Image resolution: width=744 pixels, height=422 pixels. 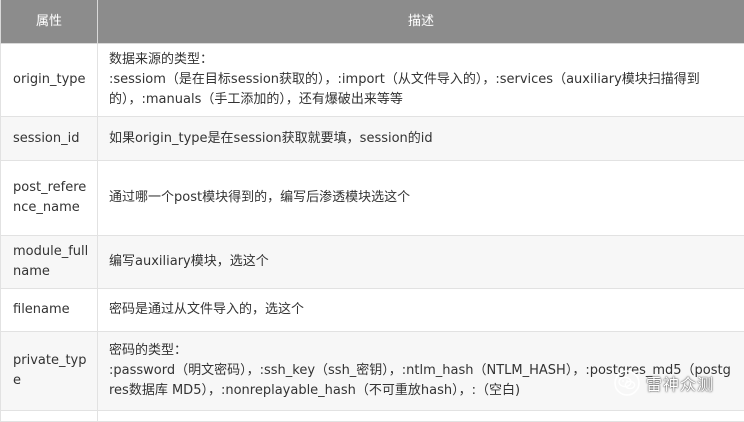 I want to click on table-row-partial, so click(x=372, y=416).